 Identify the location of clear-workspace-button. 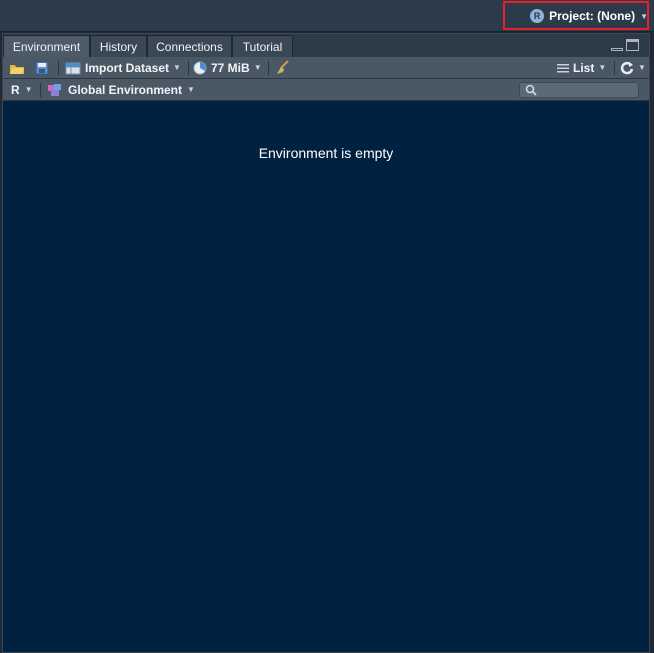
(282, 67).